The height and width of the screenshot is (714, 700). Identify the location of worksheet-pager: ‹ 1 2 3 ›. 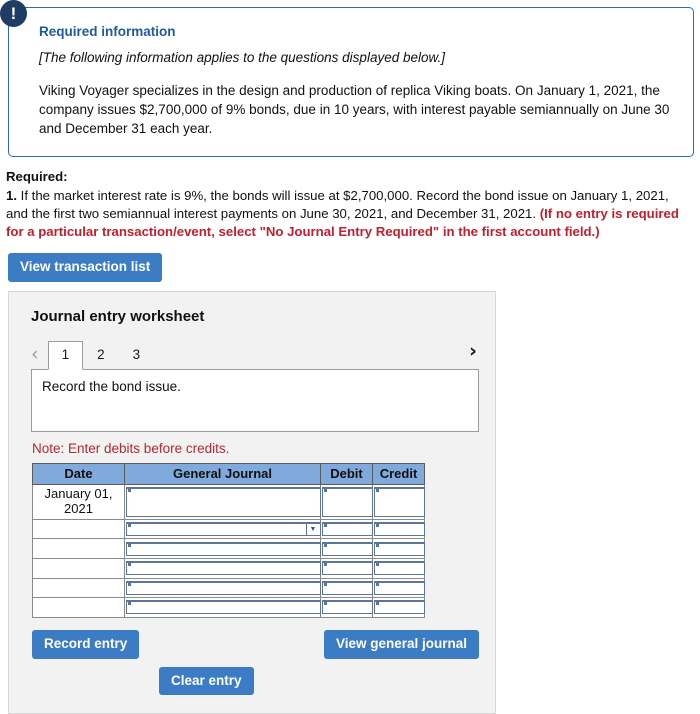
(255, 354).